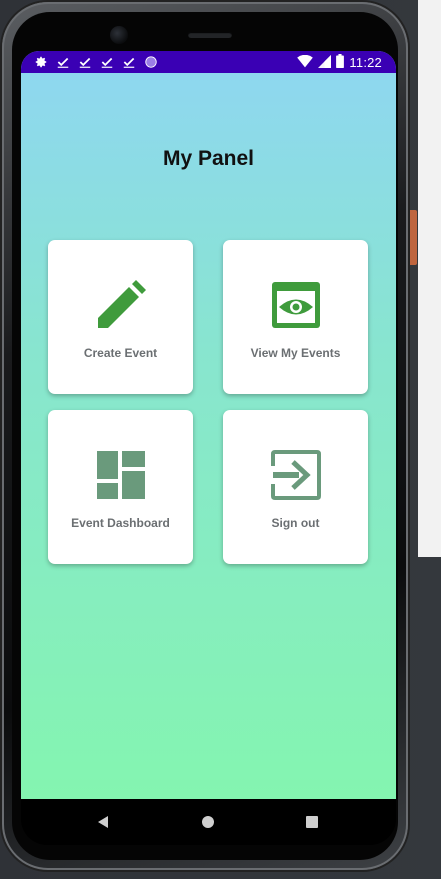  Describe the element at coordinates (96, 62) in the screenshot. I see `status-notifications` at that location.